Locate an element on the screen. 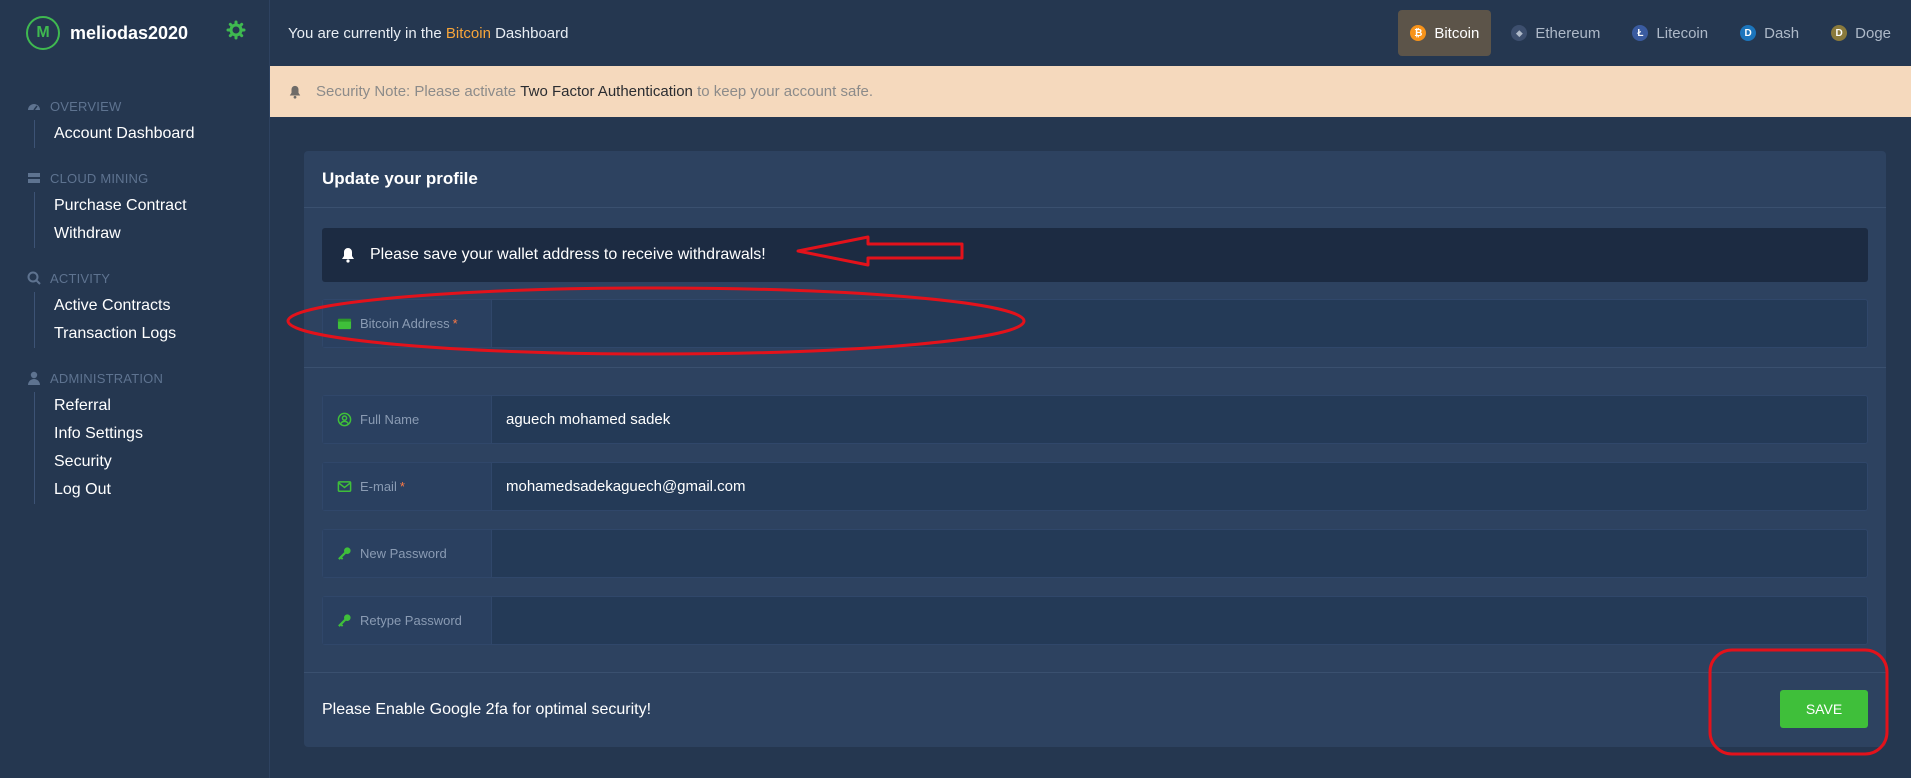 This screenshot has height=778, width=1911. current-coin: Bitcoin is located at coordinates (468, 33).